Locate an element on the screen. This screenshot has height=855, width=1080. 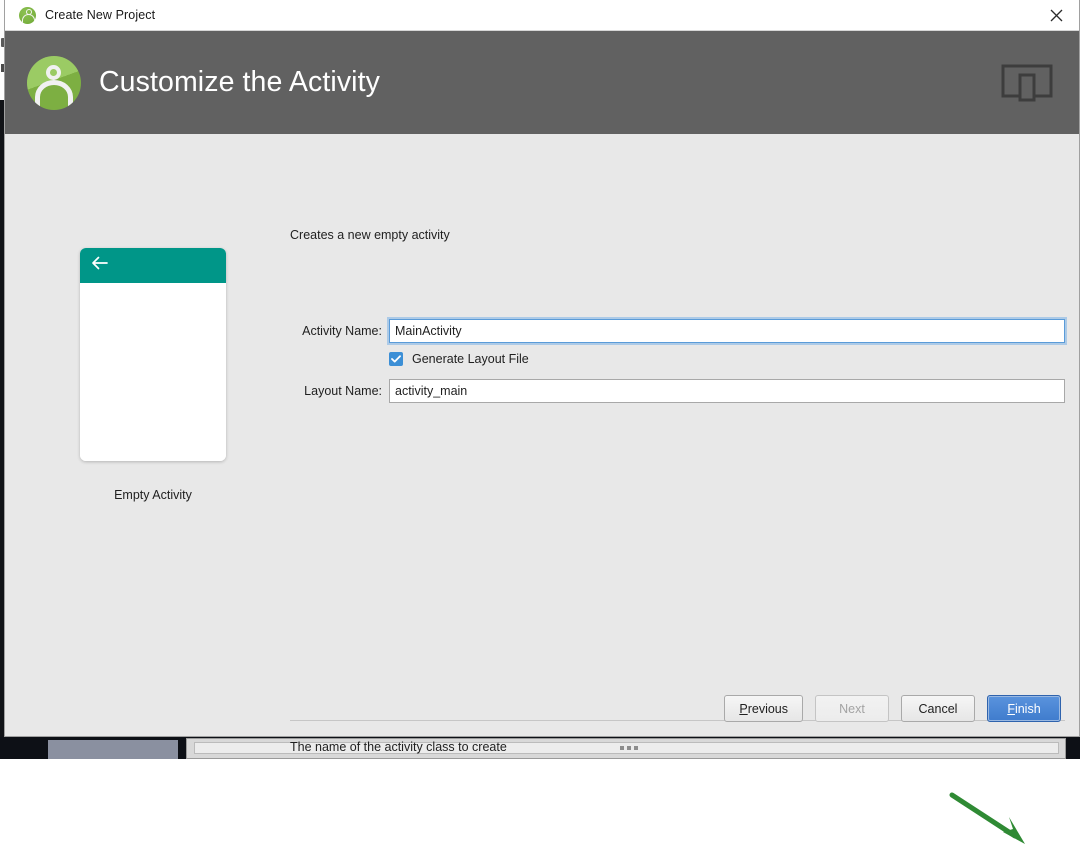
preview-content is located at coordinates (153, 372).